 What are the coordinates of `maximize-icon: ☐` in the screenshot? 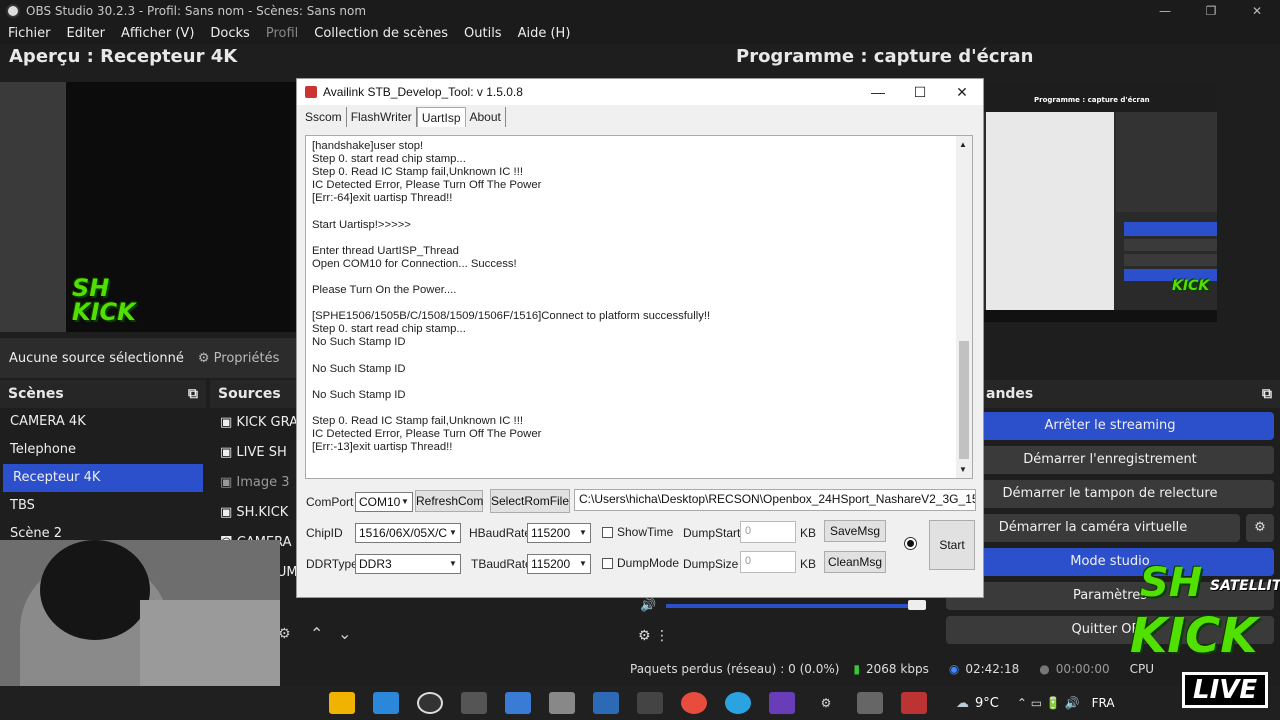 It's located at (920, 92).